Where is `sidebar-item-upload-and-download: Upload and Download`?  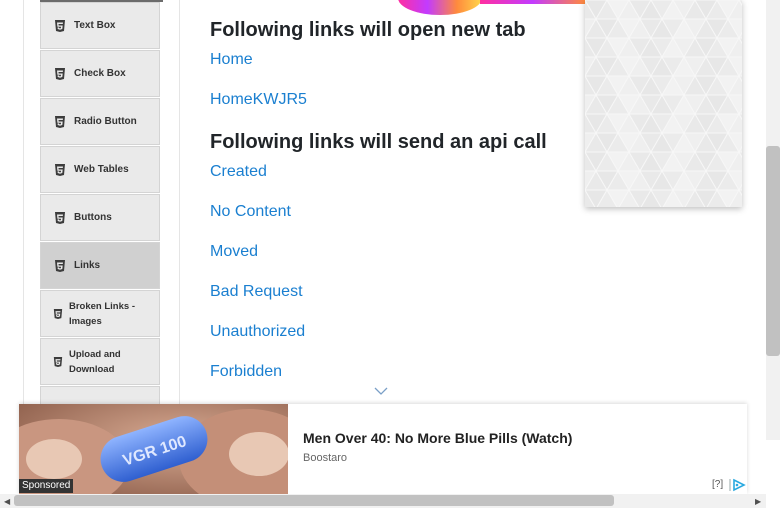
sidebar-item-upload-and-download: Upload and Download is located at coordinates (100, 361).